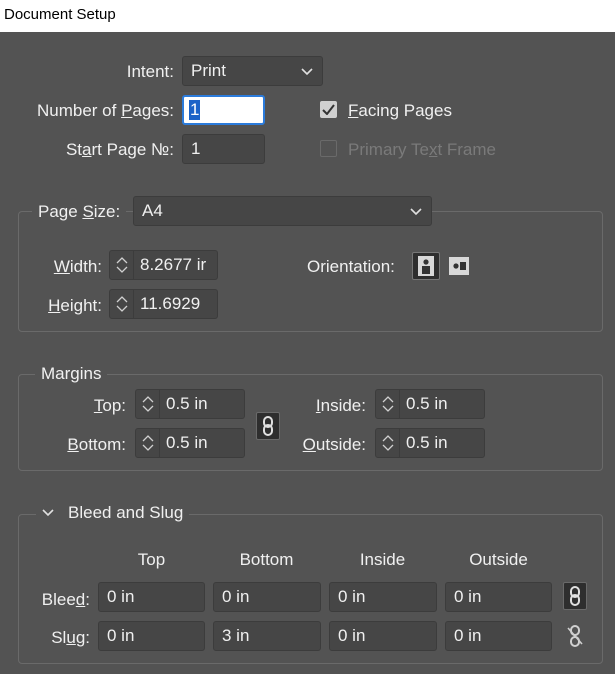 This screenshot has width=615, height=674. Describe the element at coordinates (236, 596) in the screenshot. I see `bleed-bottom-value: 0 in` at that location.